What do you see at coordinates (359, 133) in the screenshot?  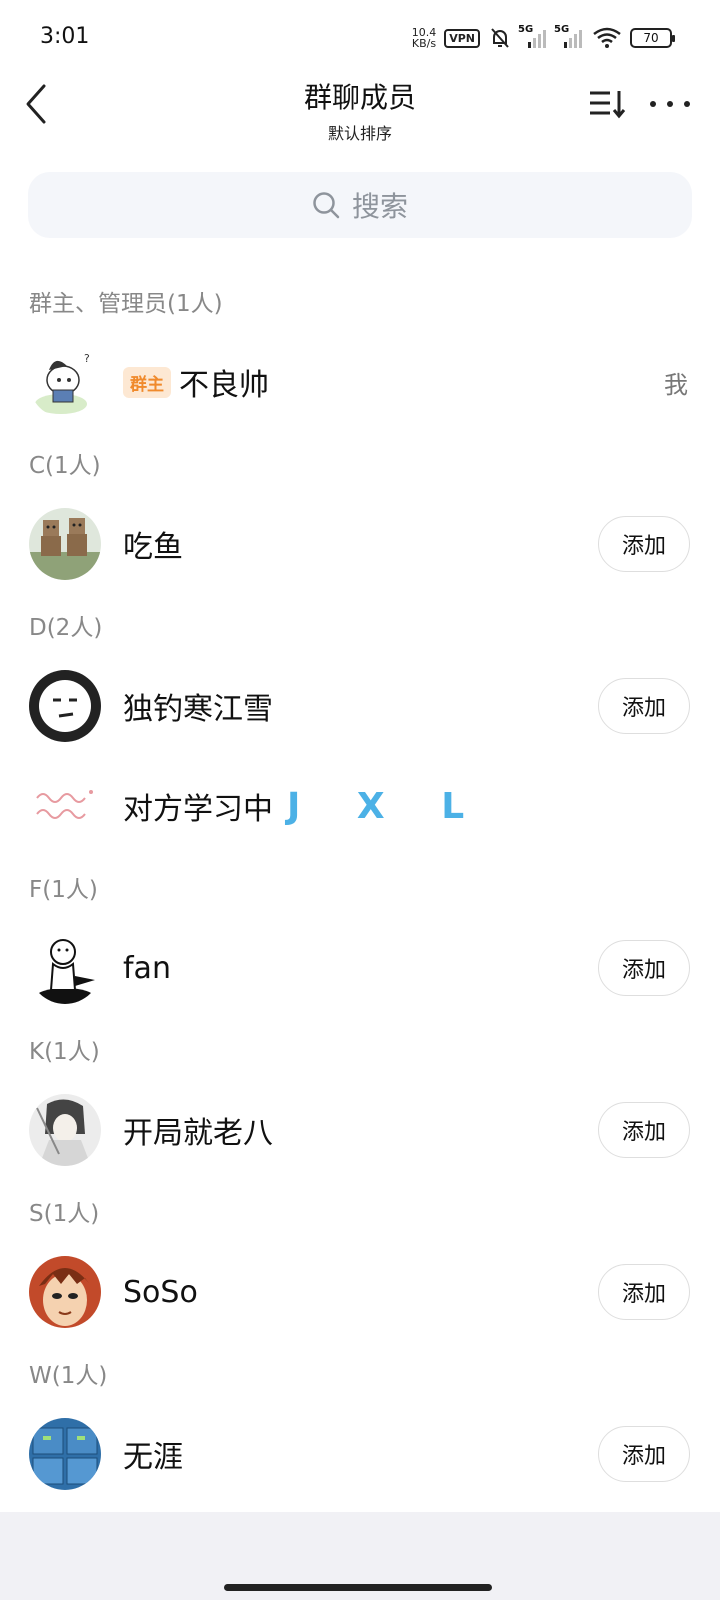 I see `sort-mode-label: 默认排序` at bounding box center [359, 133].